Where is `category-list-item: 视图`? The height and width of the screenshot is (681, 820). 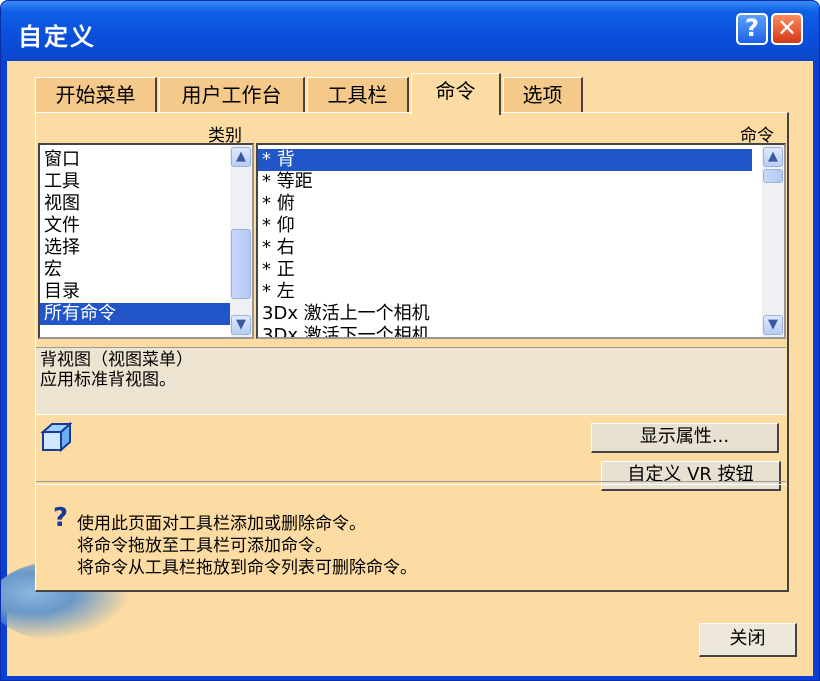
category-list-item: 视图 is located at coordinates (136, 204).